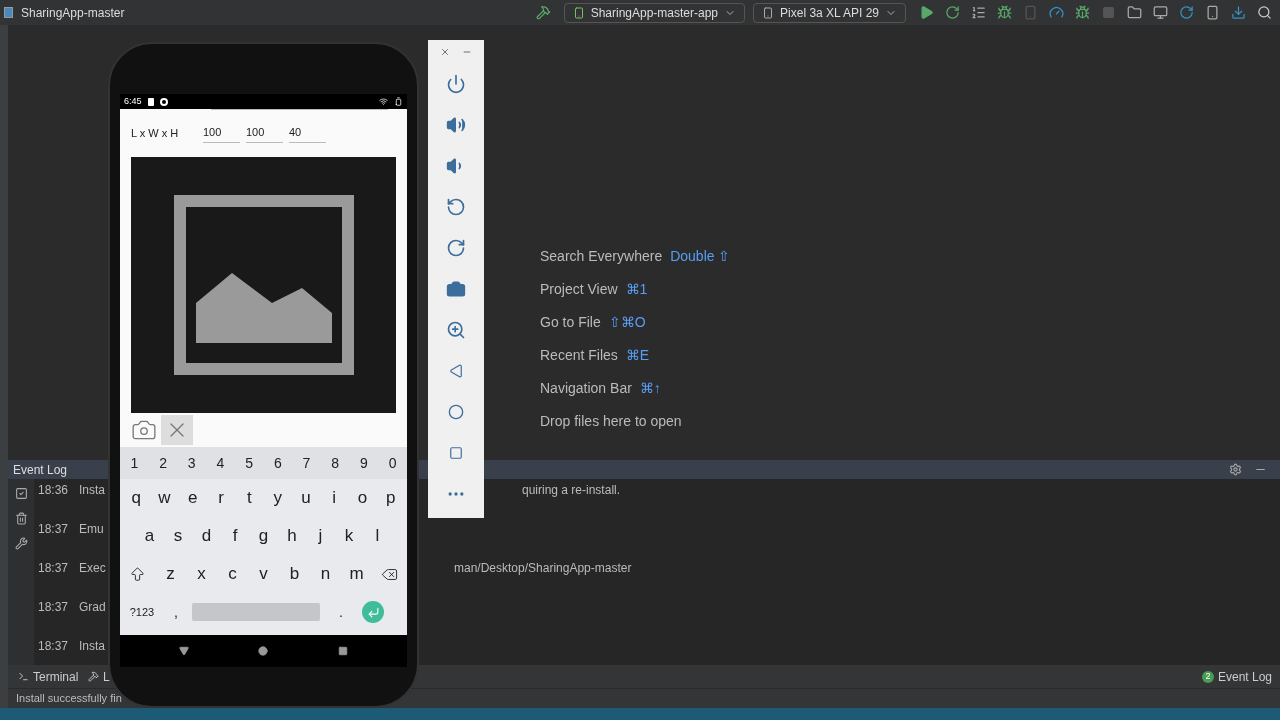 The width and height of the screenshot is (1280, 720). What do you see at coordinates (48, 676) in the screenshot?
I see `tool-tab: Terminal` at bounding box center [48, 676].